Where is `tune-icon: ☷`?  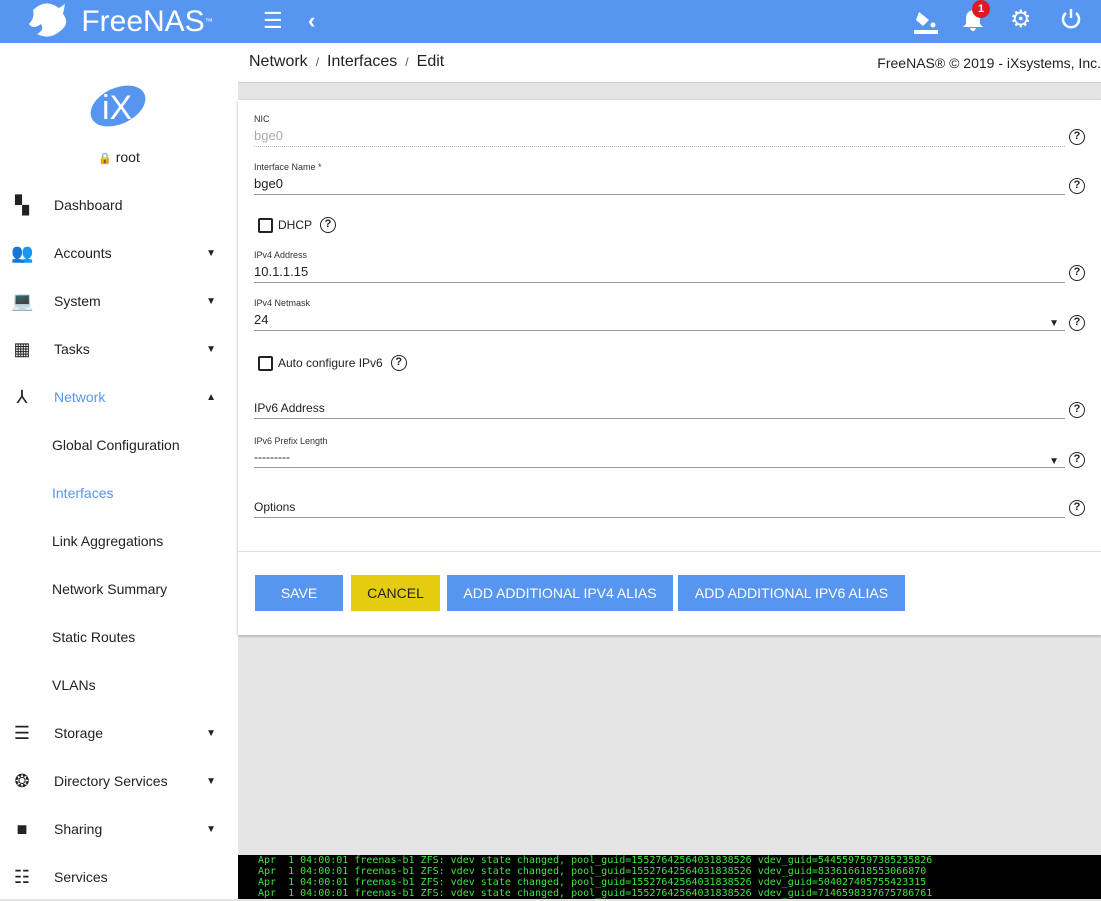 tune-icon: ☷ is located at coordinates (22, 876).